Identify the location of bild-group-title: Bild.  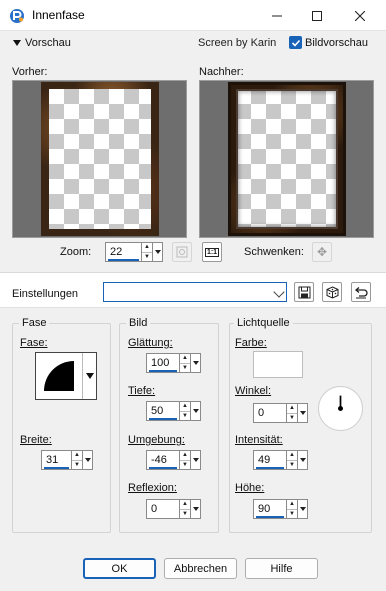
(138, 323).